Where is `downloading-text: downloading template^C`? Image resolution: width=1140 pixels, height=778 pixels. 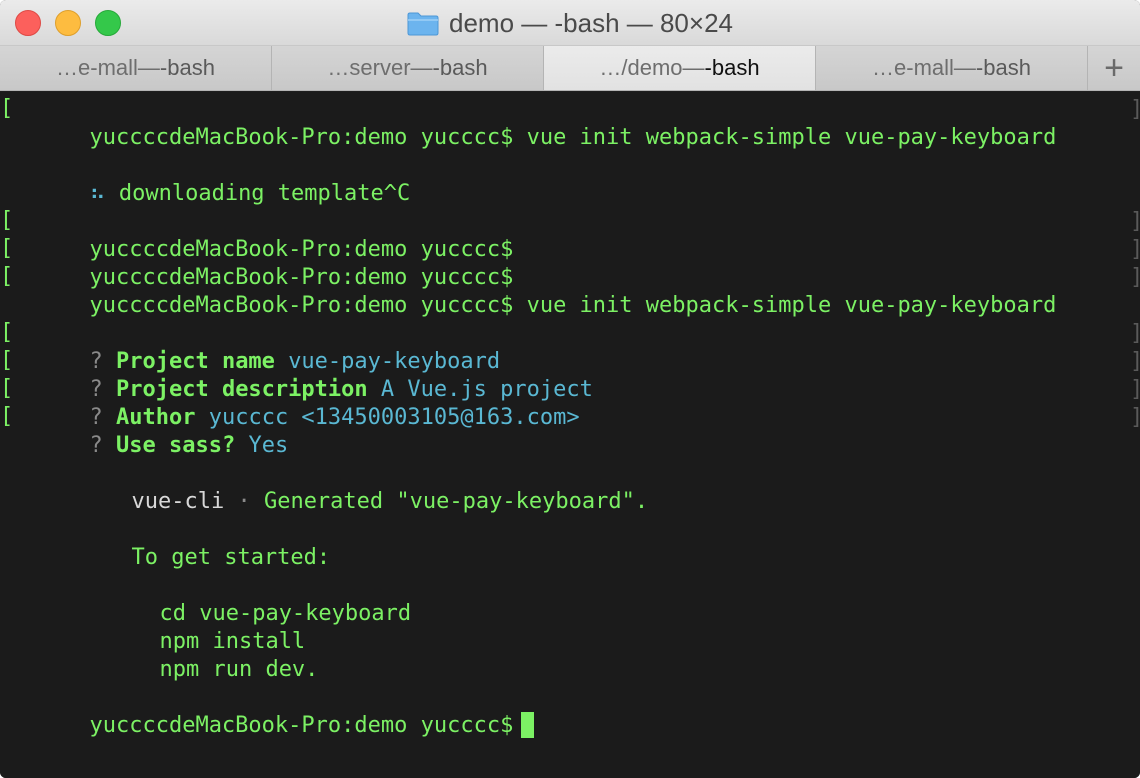
downloading-text: downloading template^C is located at coordinates (264, 193).